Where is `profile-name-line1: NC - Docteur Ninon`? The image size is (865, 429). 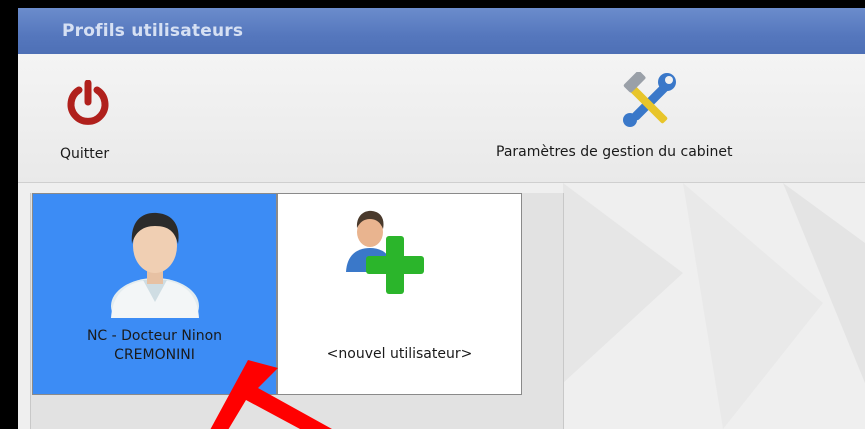
profile-name-line1: NC - Docteur Ninon is located at coordinates (154, 336).